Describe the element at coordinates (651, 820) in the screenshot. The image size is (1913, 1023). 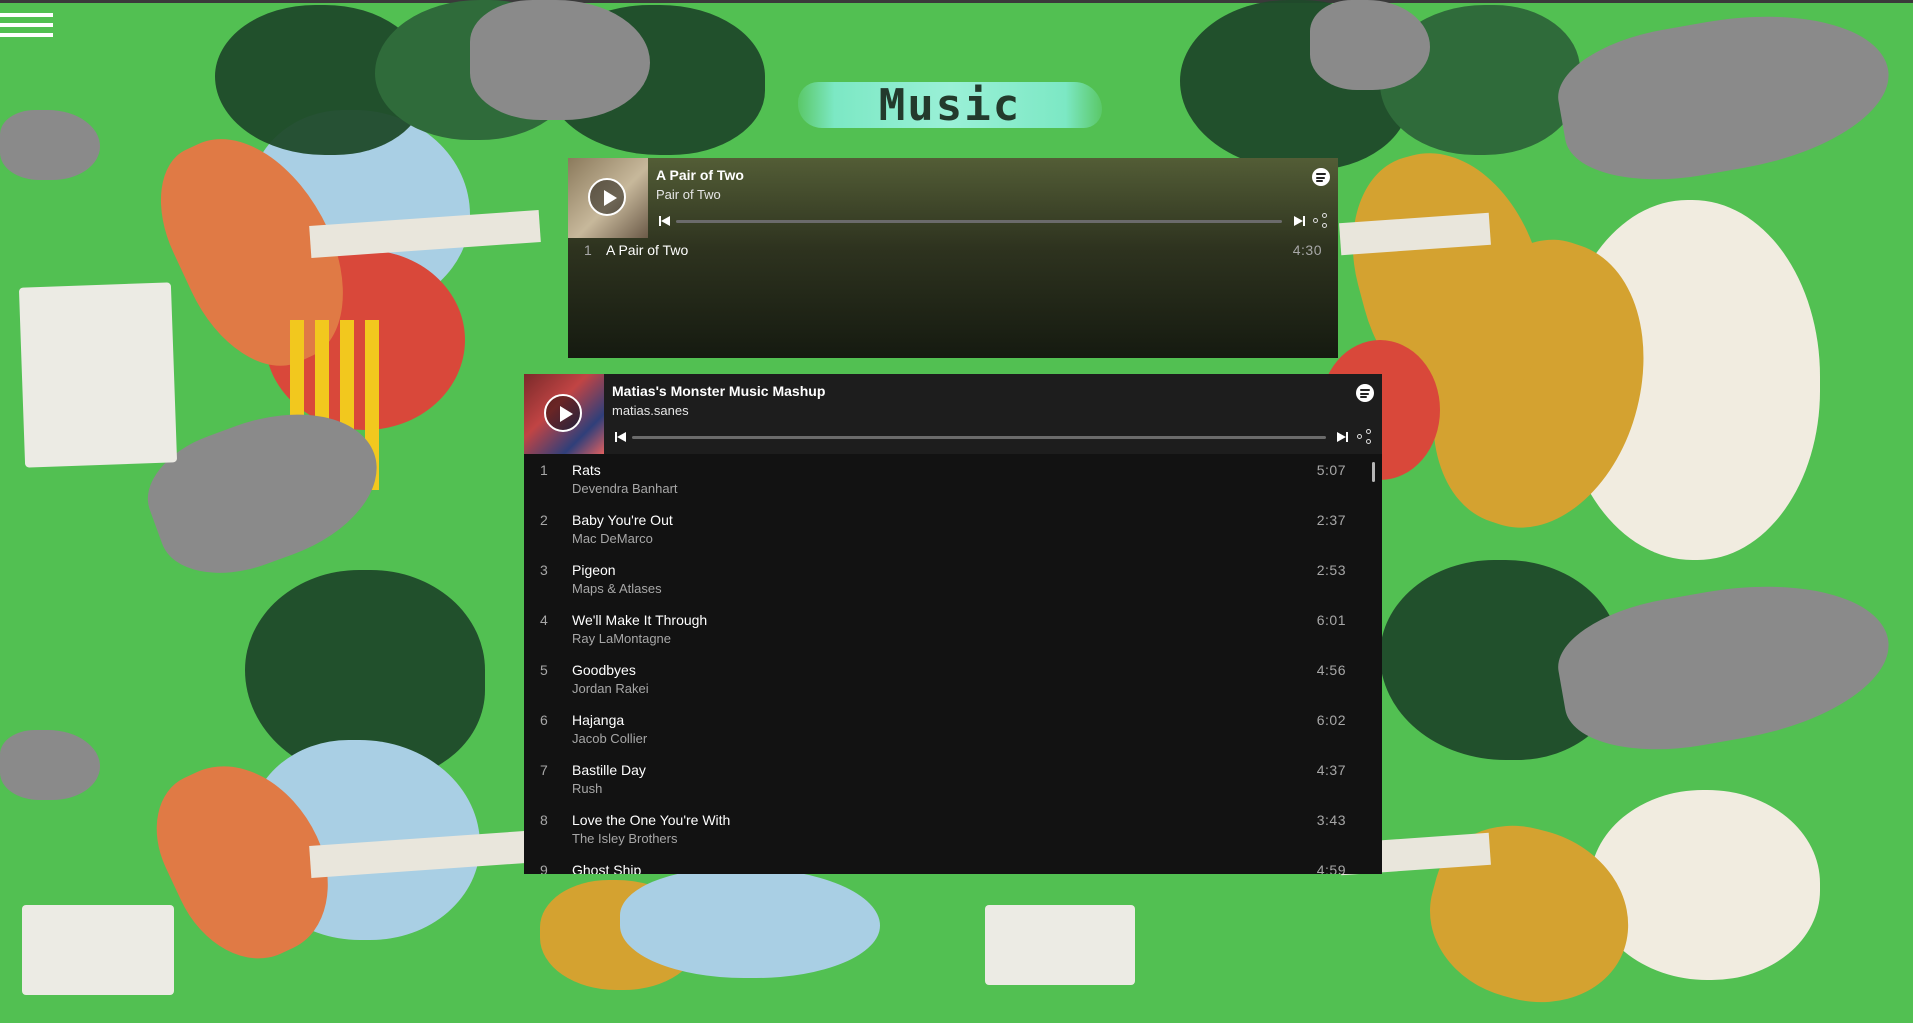
I see `track-name: Love the One You're With` at that location.